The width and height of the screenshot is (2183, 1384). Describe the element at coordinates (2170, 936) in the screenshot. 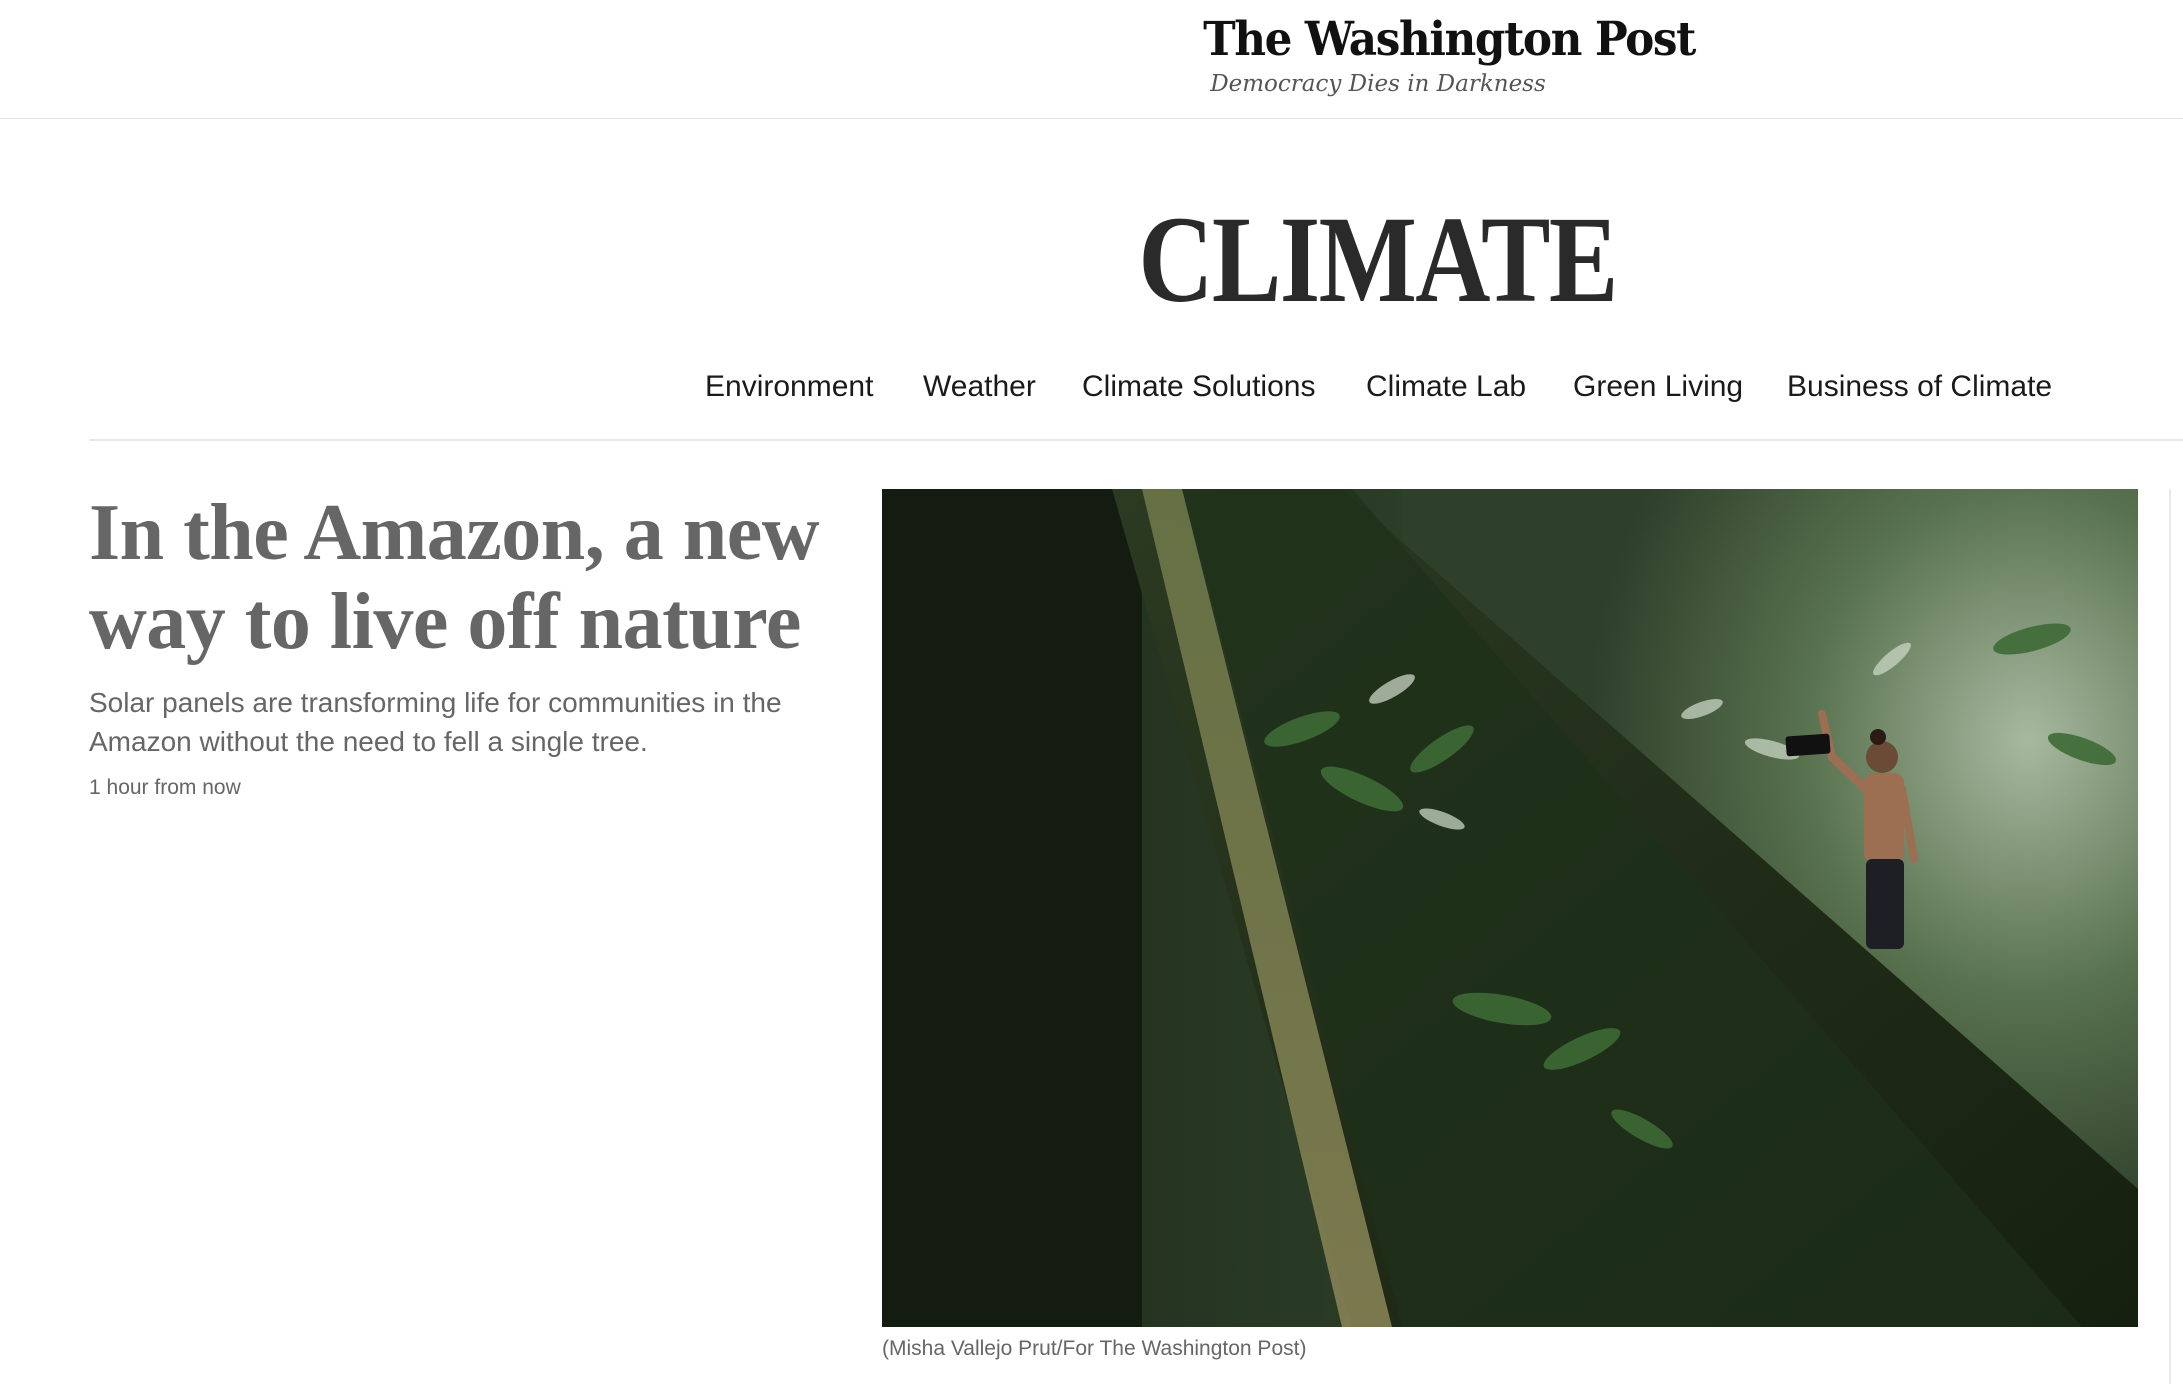

I see `column-rule` at that location.